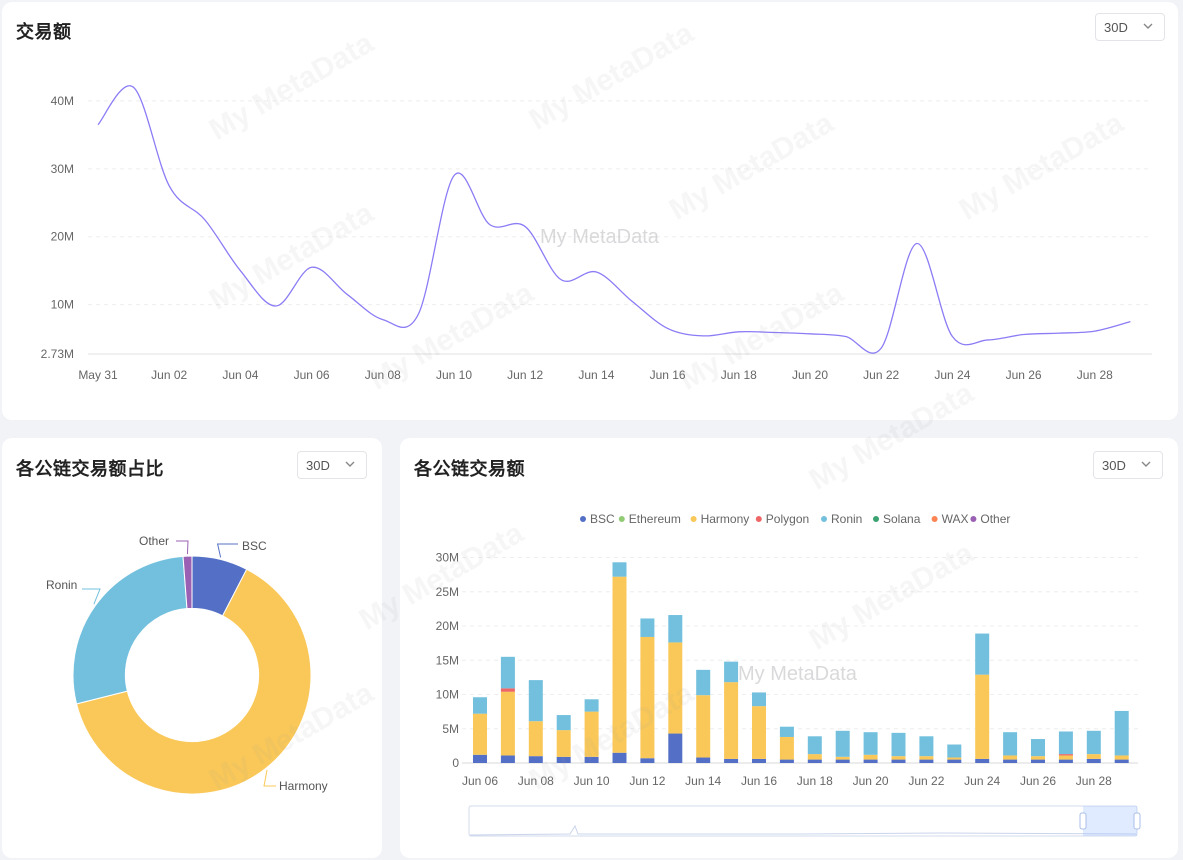 This screenshot has height=860, width=1183. What do you see at coordinates (1083, 821) in the screenshot?
I see `zoom-handle-left` at bounding box center [1083, 821].